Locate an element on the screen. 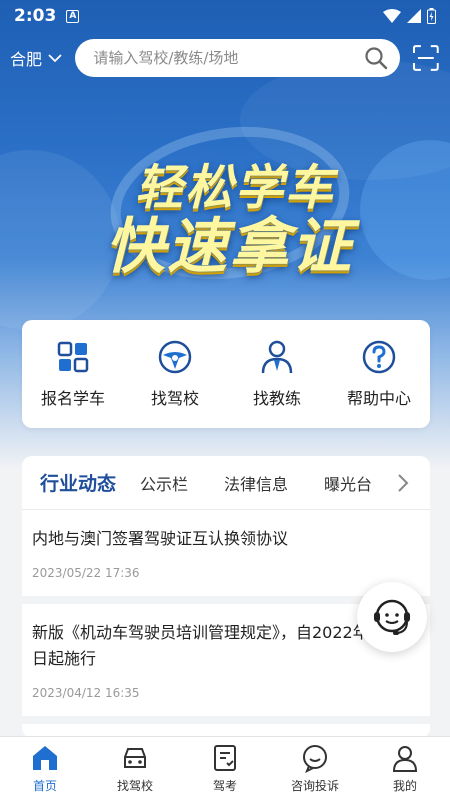  chevron-down-icon is located at coordinates (55, 57).